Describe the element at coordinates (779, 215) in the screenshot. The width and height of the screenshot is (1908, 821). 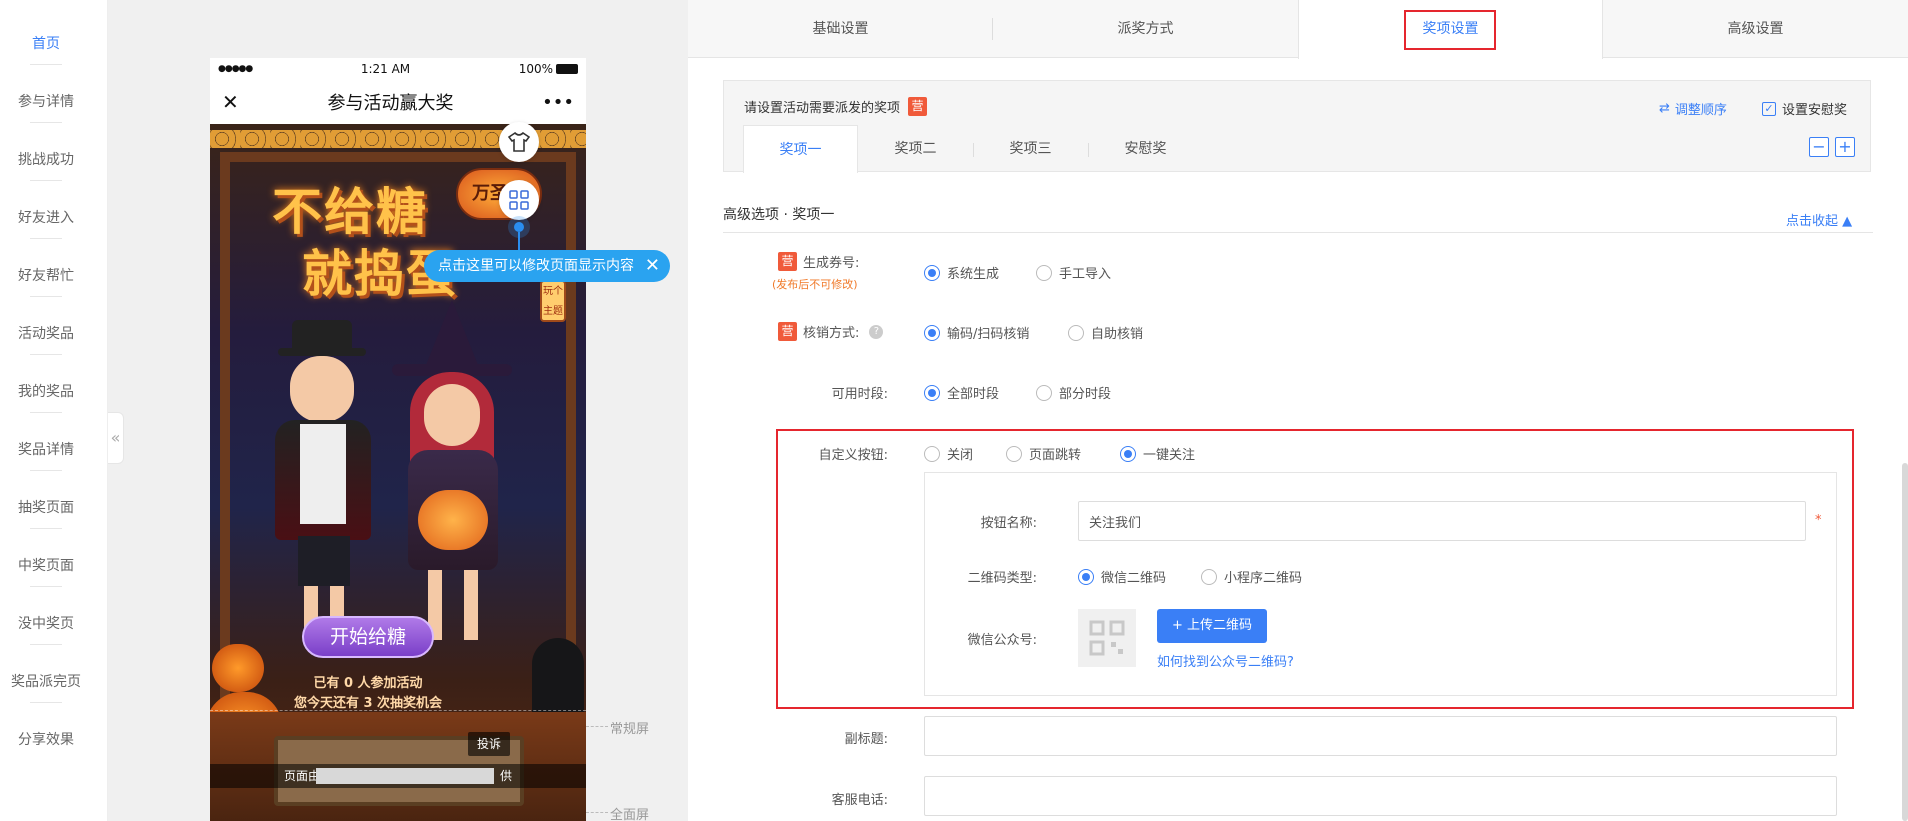
I see `advanced-section-title: 高级选项 · 奖项一` at that location.